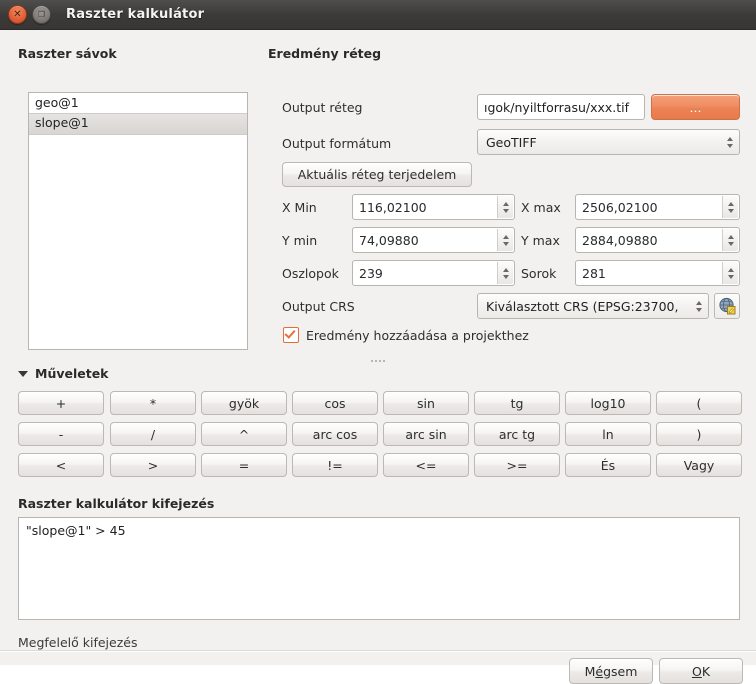 Image resolution: width=756 pixels, height=684 pixels. I want to click on output-layer-label: Output réteg, so click(322, 107).